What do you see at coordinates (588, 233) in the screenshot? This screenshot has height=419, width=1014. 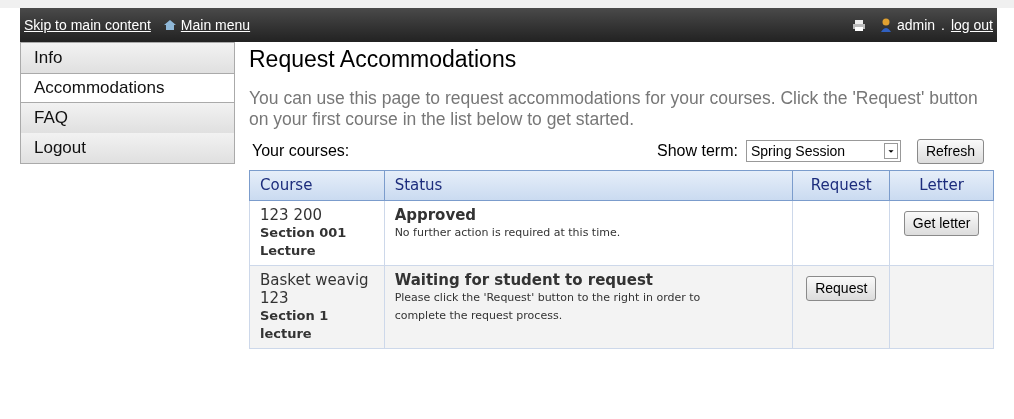 I see `table-cell: Approved No further action is required at this time.` at bounding box center [588, 233].